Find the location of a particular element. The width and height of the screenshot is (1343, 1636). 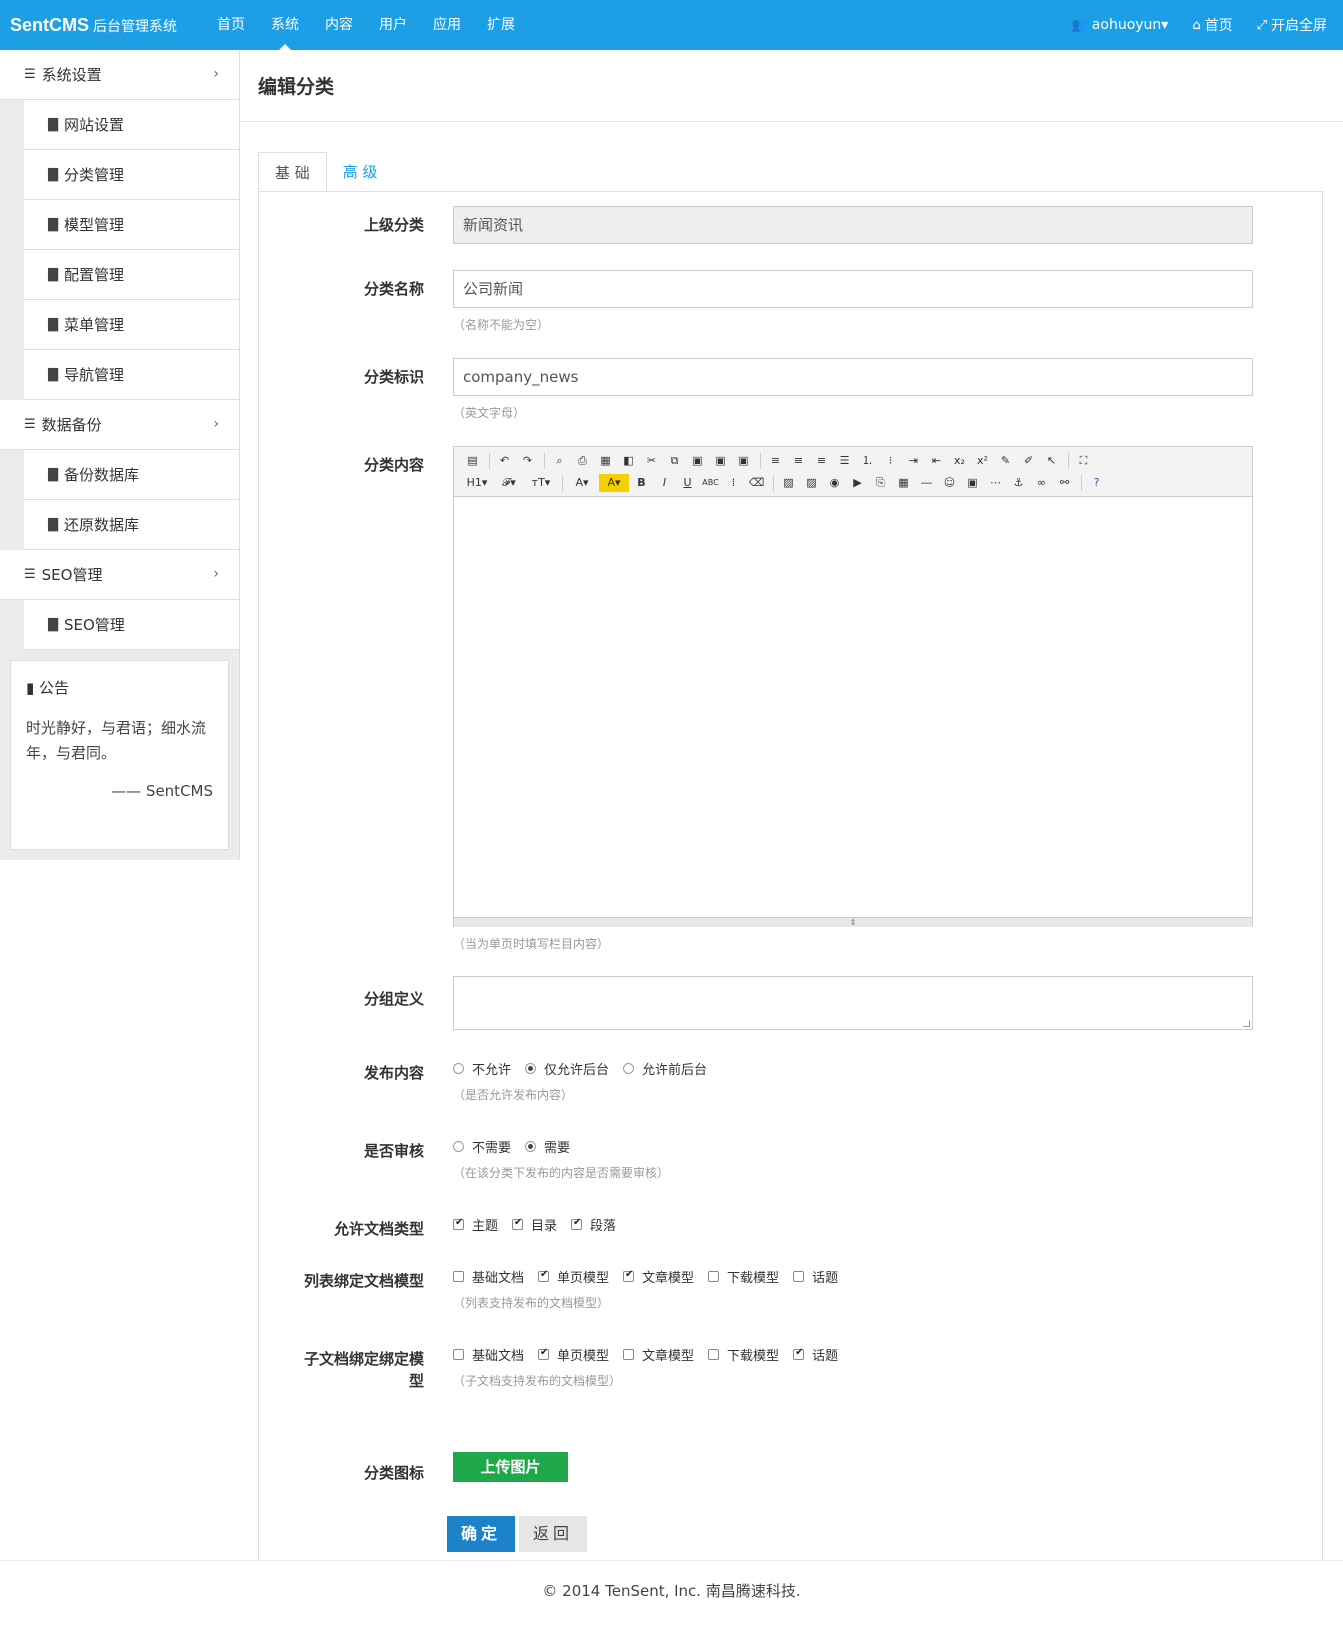

child-model-article: 文章模型 is located at coordinates (658, 1354).